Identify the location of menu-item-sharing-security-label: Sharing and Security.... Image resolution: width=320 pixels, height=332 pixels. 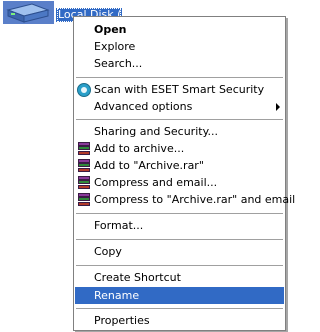
(156, 131).